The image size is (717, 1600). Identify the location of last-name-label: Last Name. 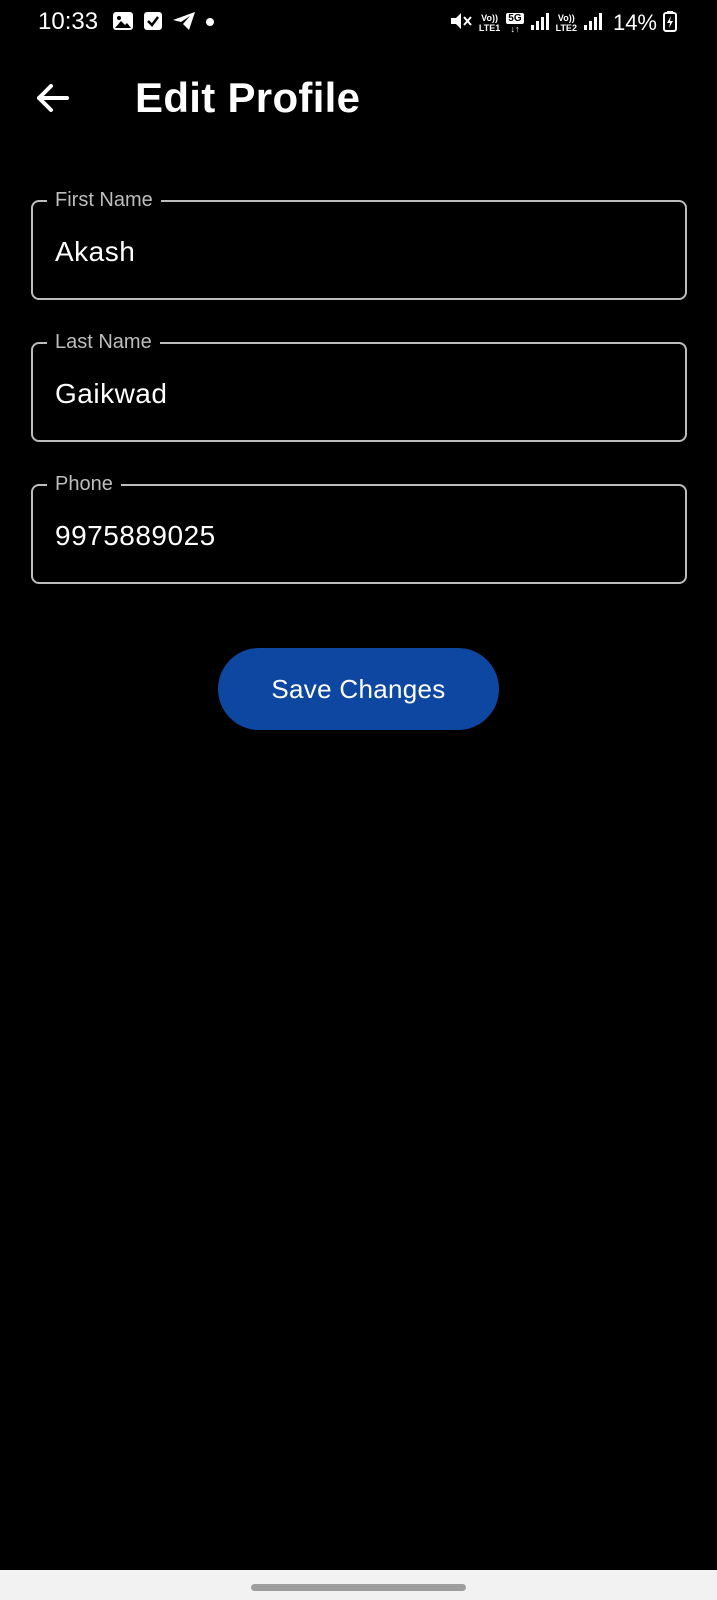
(103, 342).